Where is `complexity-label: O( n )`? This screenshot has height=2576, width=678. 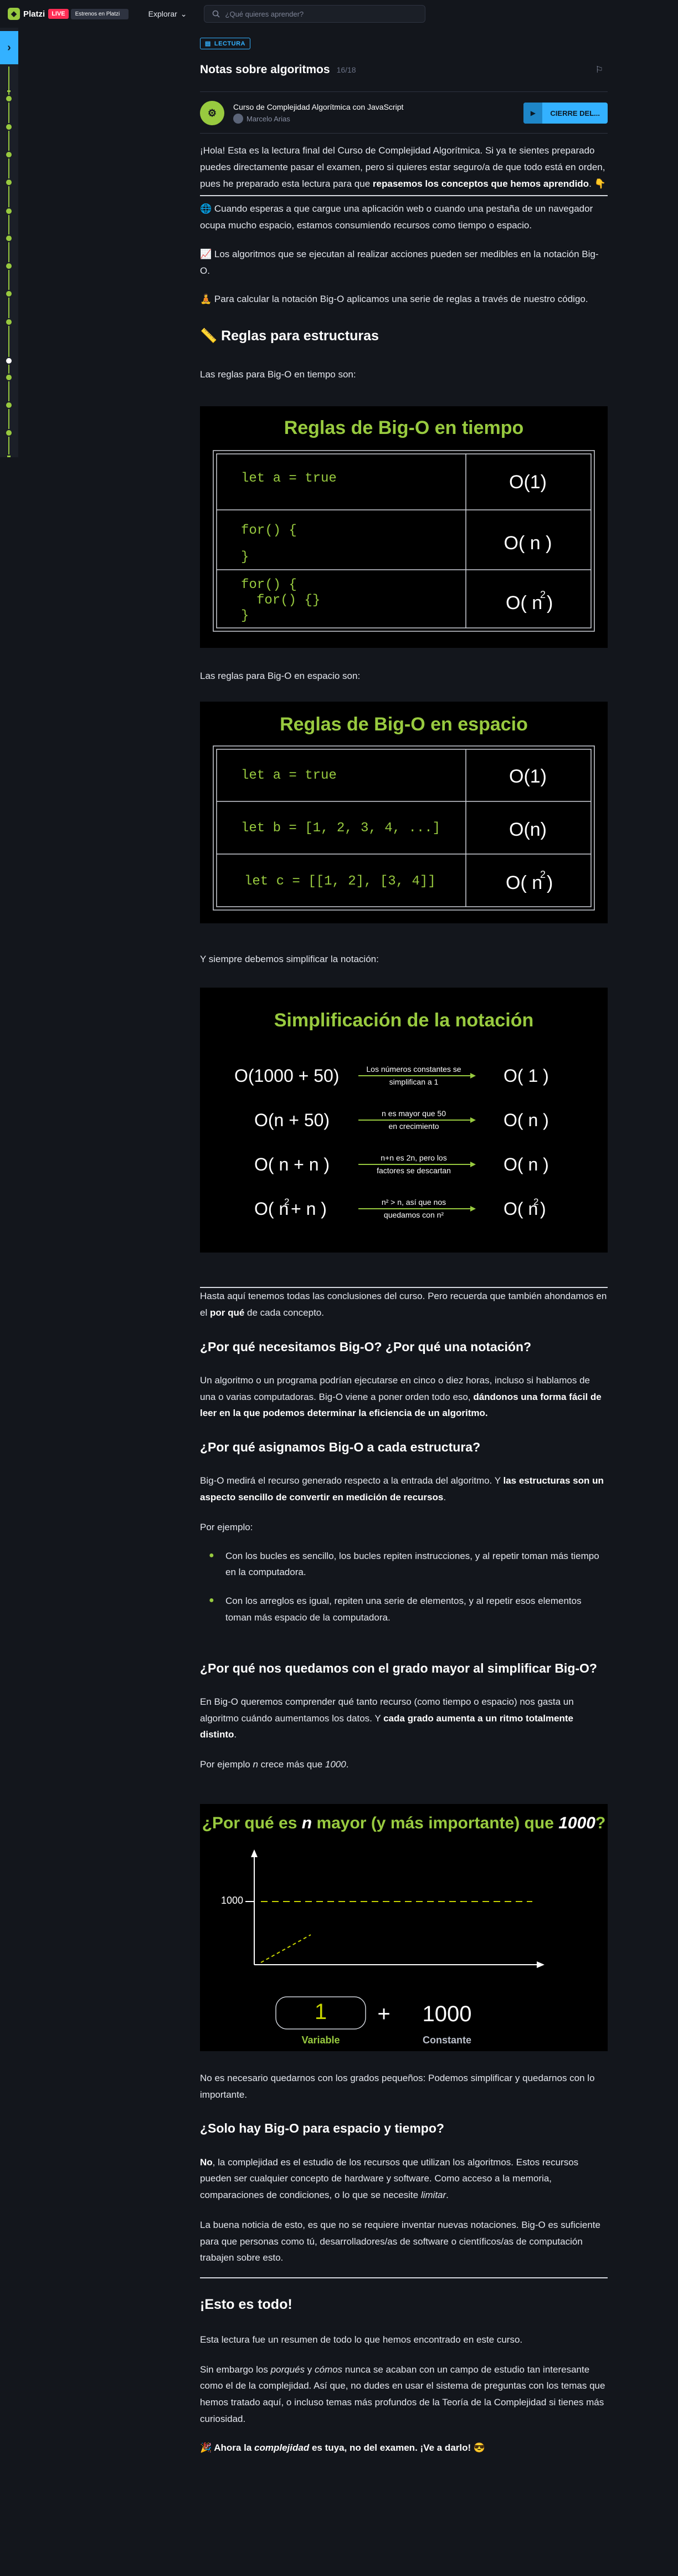
complexity-label: O( n ) is located at coordinates (528, 543).